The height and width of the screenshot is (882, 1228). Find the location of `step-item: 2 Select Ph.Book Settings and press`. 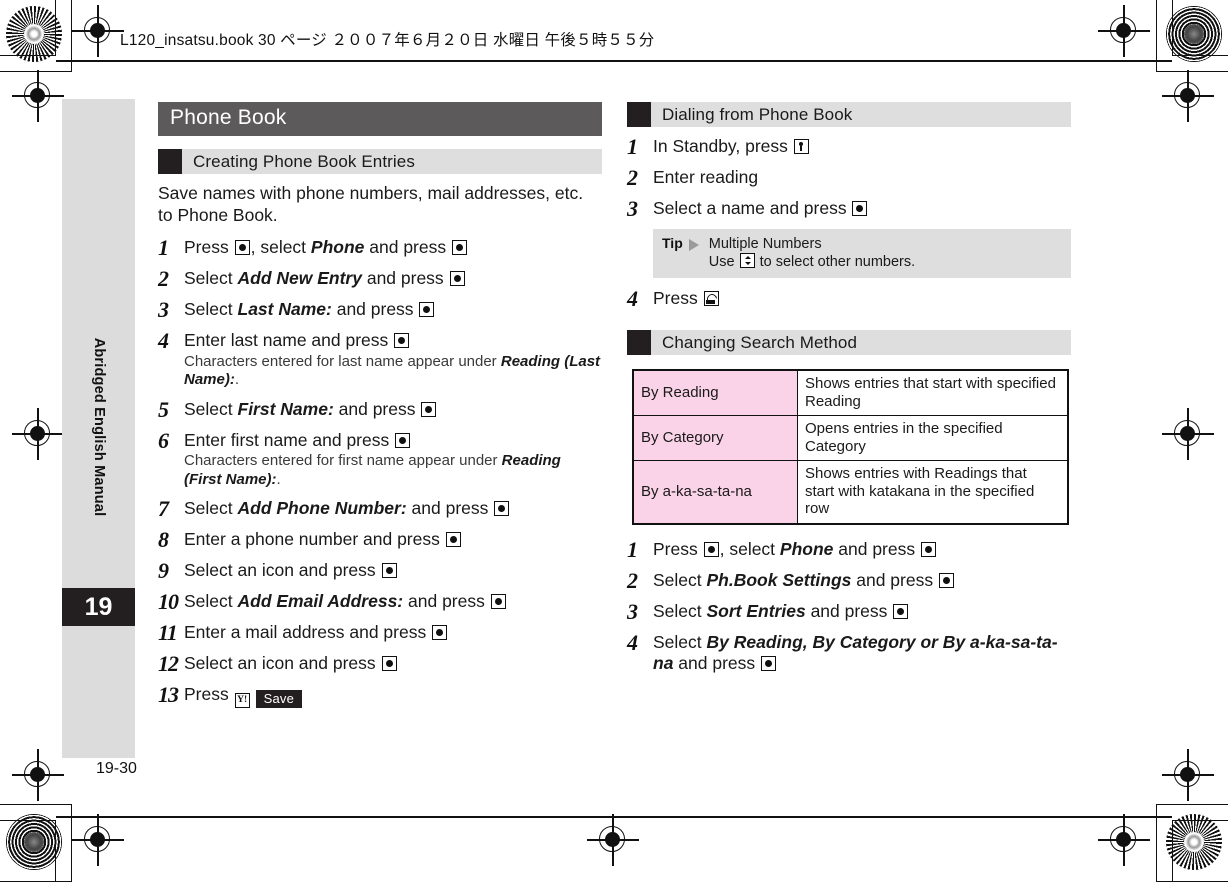

step-item: 2 Select Ph.Book Settings and press is located at coordinates (849, 580).